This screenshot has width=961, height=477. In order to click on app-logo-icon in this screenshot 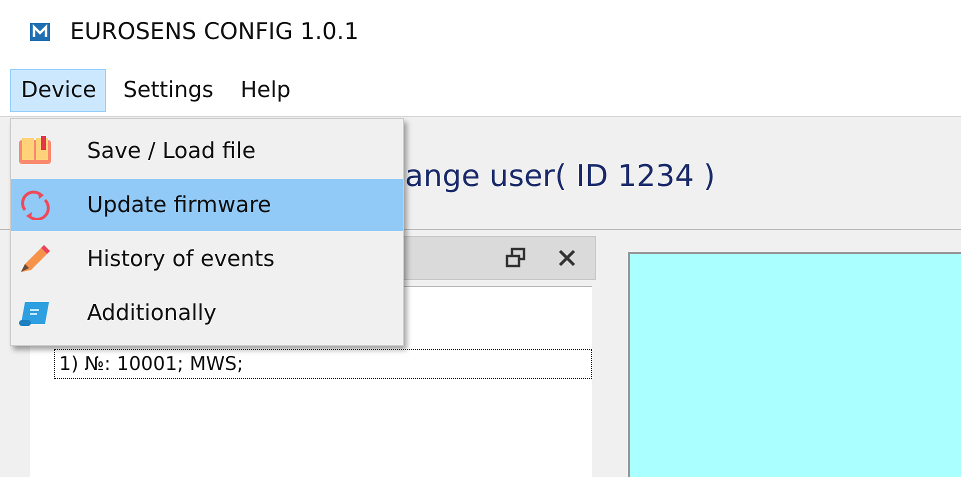, I will do `click(40, 32)`.